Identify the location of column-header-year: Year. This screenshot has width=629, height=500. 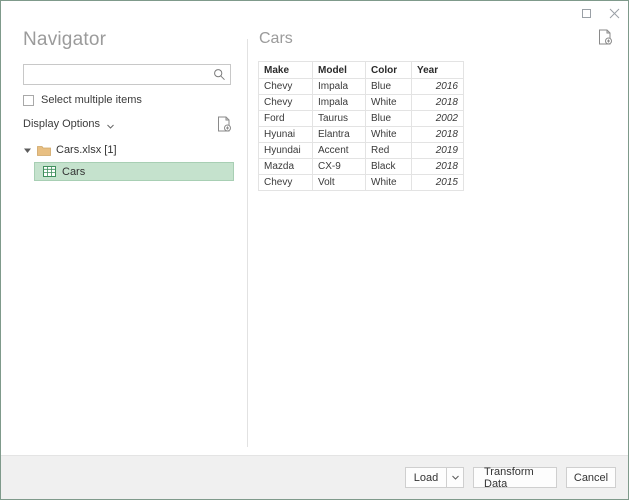
(437, 70).